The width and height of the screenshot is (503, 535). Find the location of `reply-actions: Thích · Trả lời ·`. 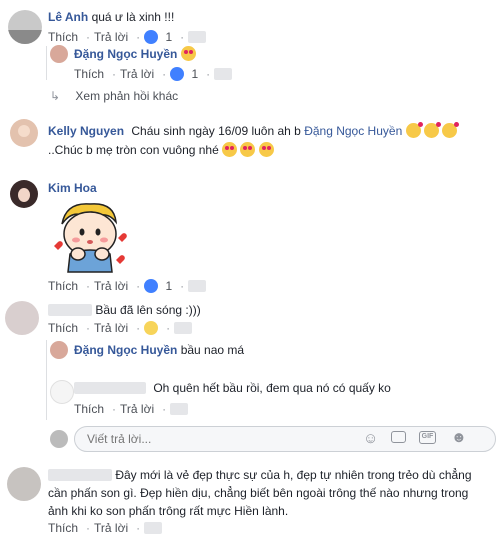

reply-actions: Thích · Trả lời · is located at coordinates (133, 409).